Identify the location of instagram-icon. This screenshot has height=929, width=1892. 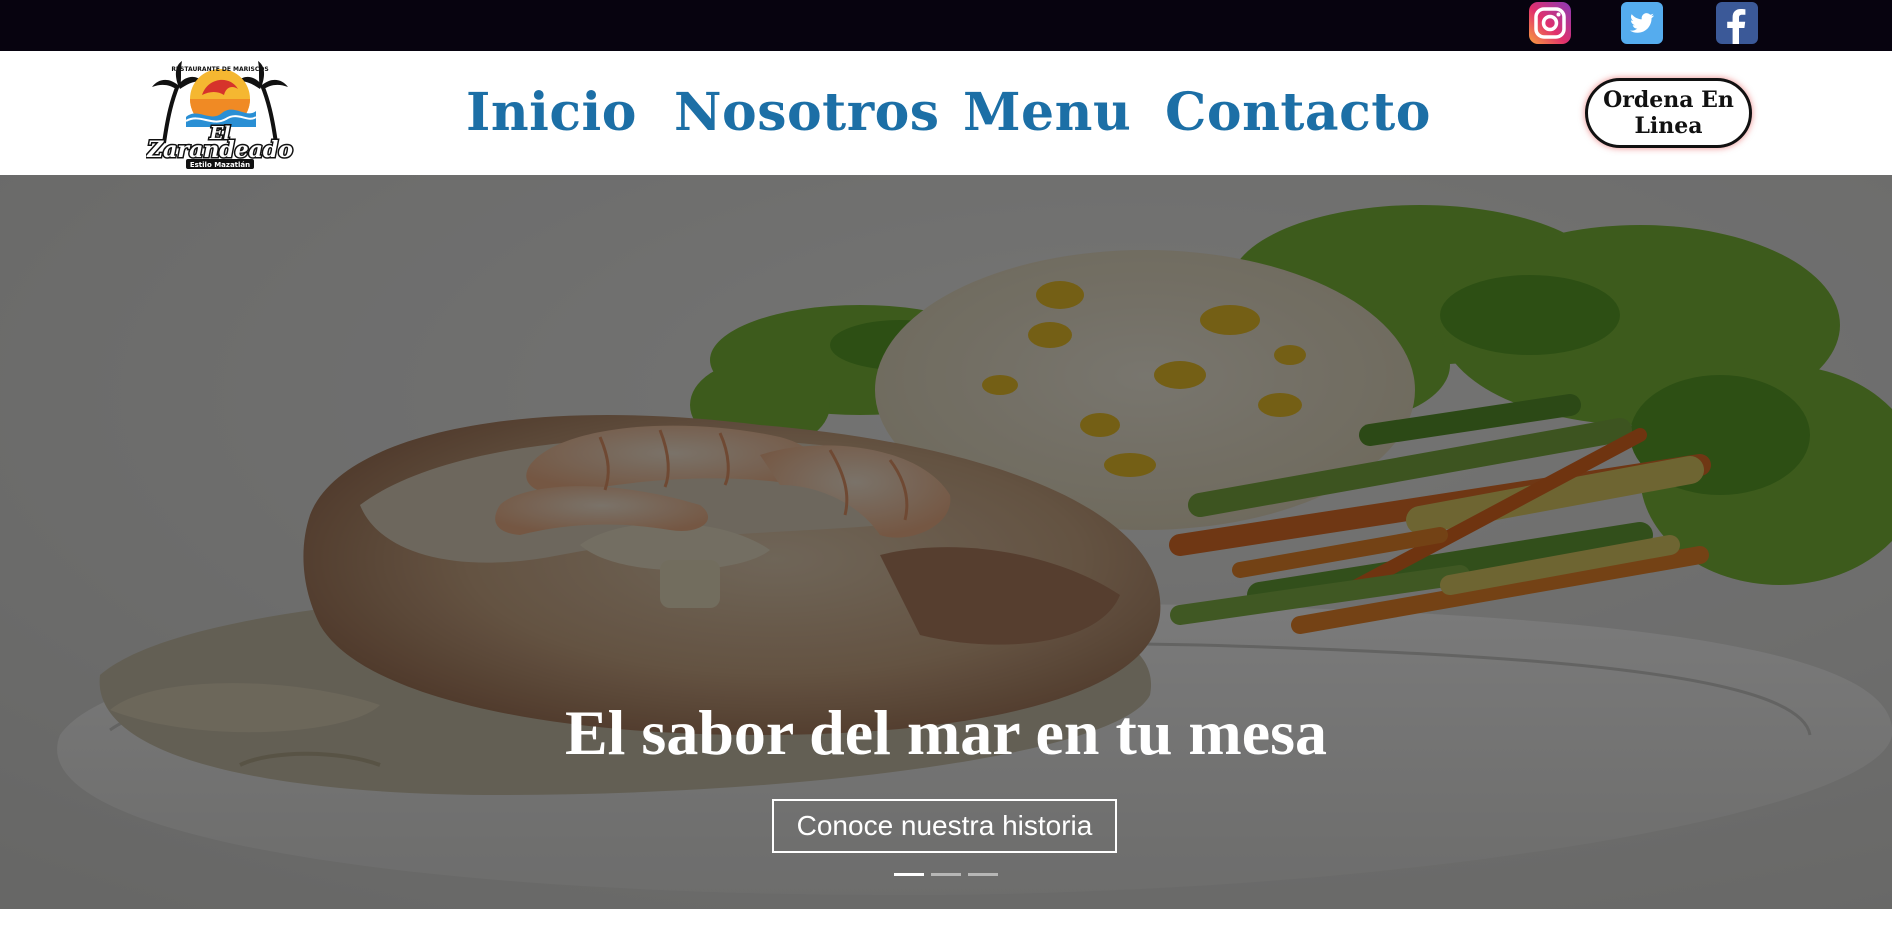
(1550, 23).